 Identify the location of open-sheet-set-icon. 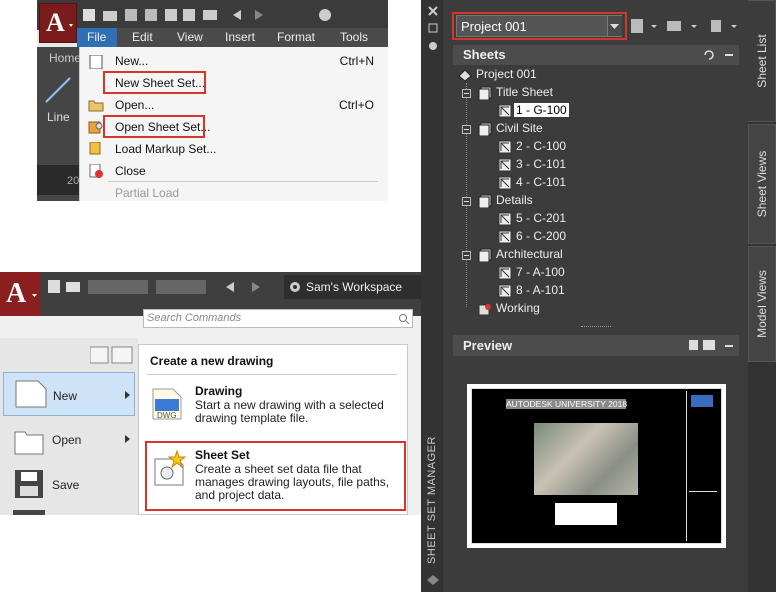
(96, 127).